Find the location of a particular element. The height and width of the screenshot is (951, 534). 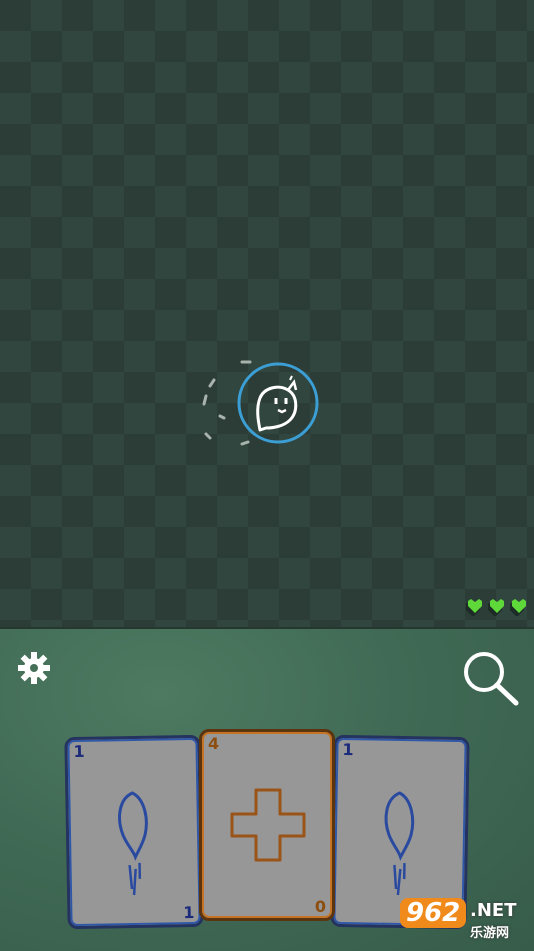

hand-card: 4 0 is located at coordinates (267, 825).